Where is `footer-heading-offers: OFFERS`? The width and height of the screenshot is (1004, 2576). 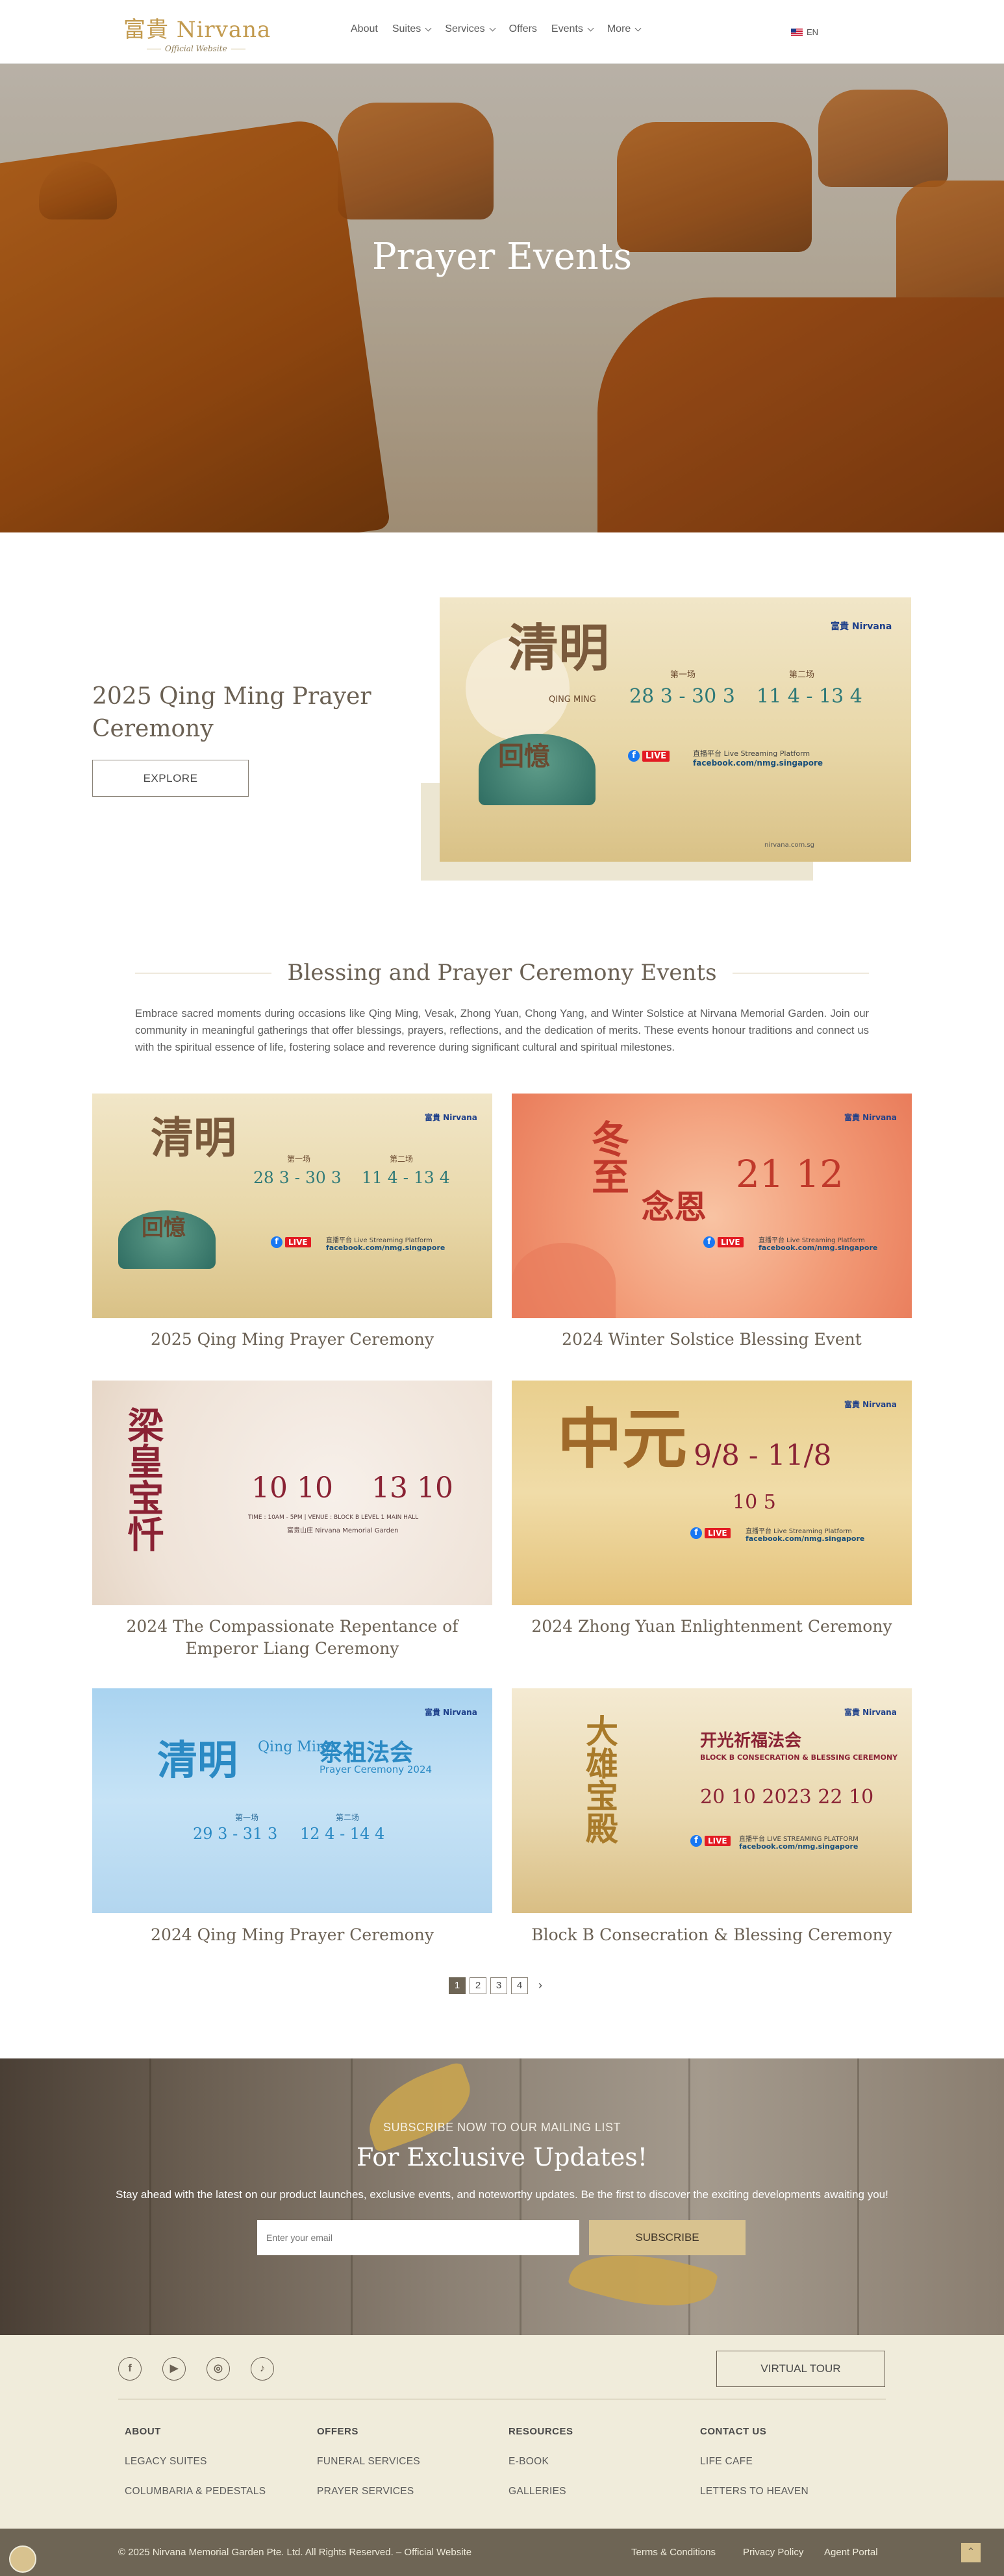 footer-heading-offers: OFFERS is located at coordinates (337, 2431).